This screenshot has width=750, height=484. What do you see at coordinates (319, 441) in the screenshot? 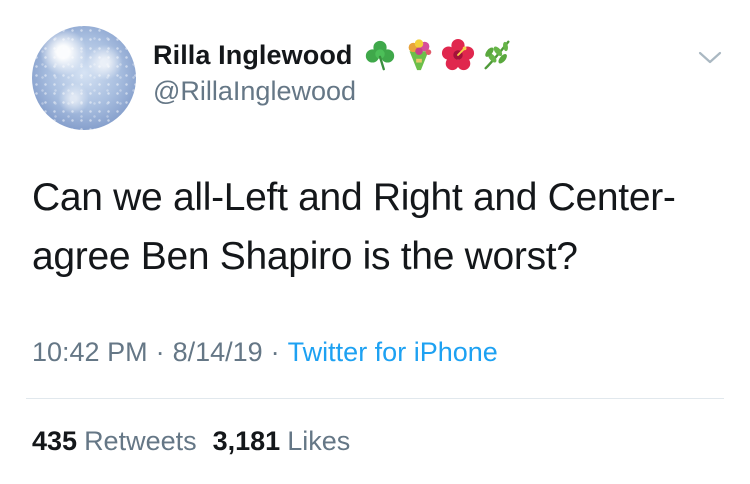
I see `likes-label: Likes` at bounding box center [319, 441].